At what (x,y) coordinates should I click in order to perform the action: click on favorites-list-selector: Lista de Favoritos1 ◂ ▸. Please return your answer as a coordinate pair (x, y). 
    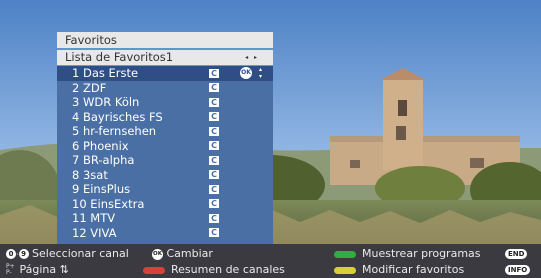
    Looking at the image, I should click on (165, 57).